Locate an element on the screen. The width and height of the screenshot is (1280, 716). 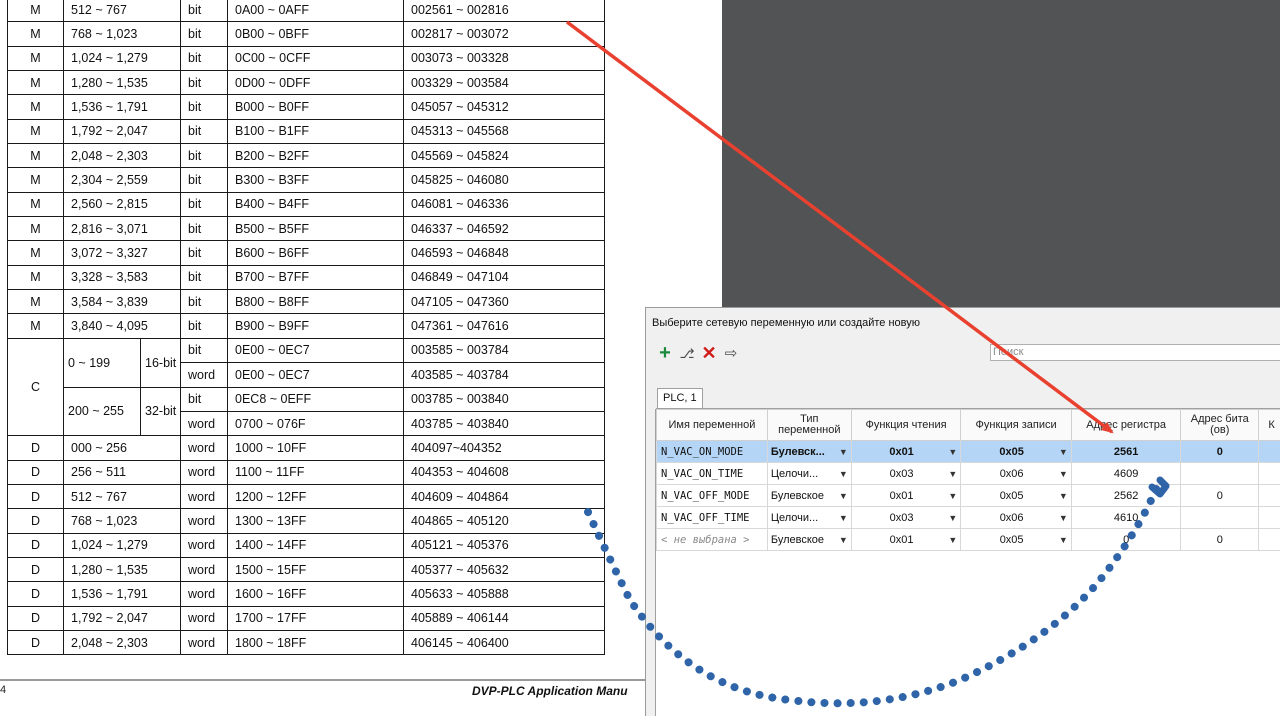
delete-icon: ✕ is located at coordinates (709, 353).